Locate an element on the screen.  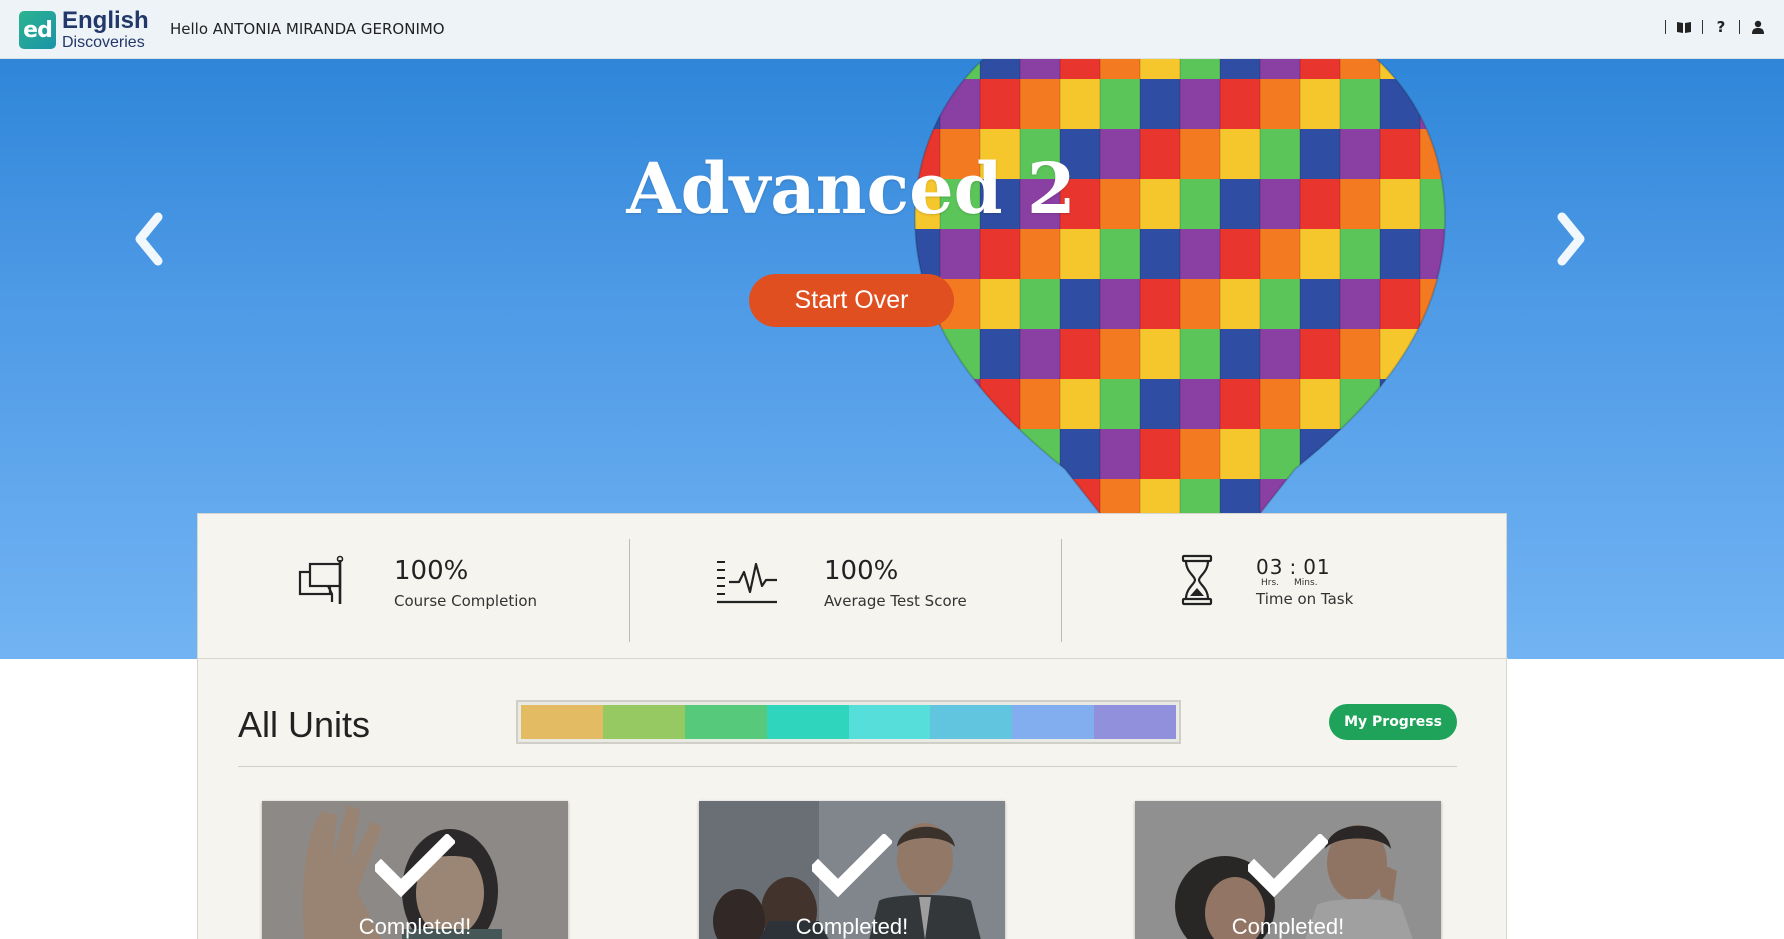
course-completion-value: 100% is located at coordinates (431, 571).